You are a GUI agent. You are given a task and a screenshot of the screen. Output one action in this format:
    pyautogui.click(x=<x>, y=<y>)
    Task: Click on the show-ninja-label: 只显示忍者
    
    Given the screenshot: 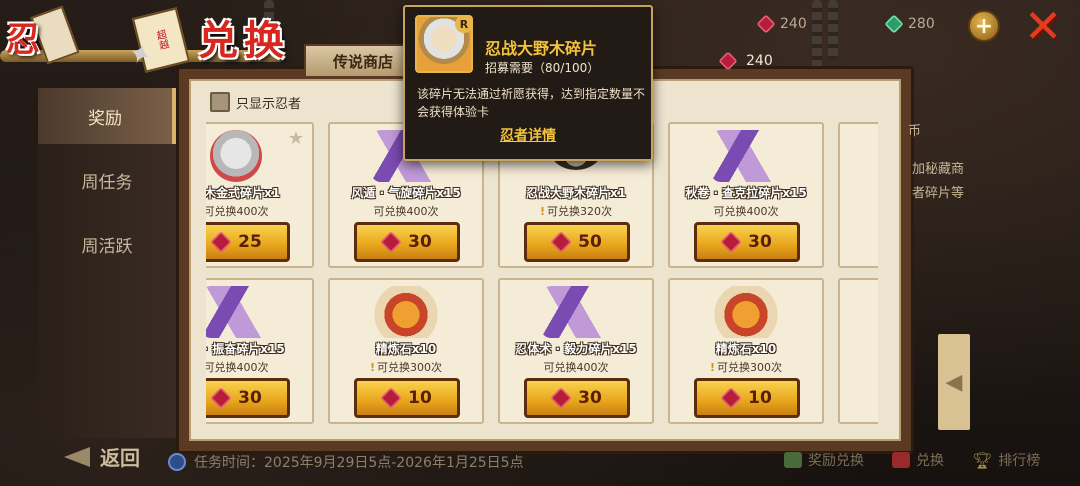 What is the action you would take?
    pyautogui.click(x=269, y=104)
    